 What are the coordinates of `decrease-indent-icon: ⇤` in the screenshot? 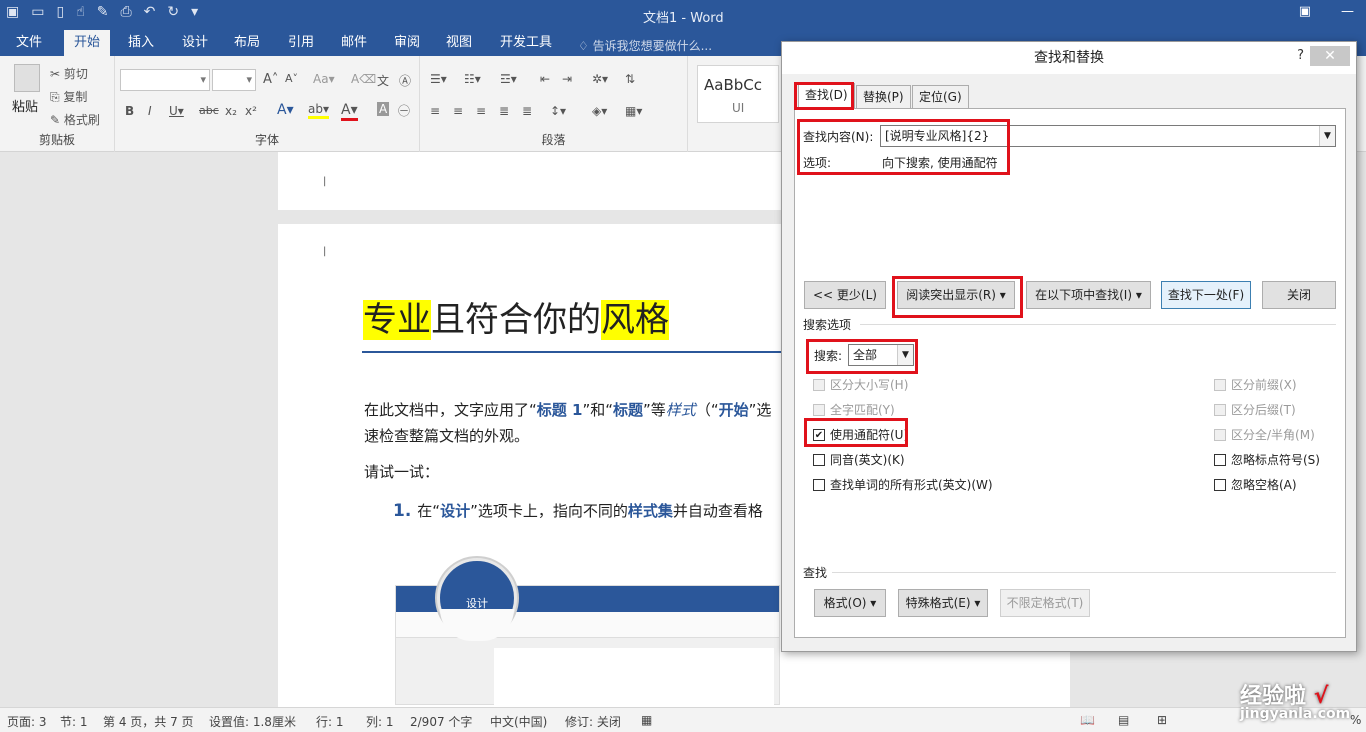 It's located at (545, 79).